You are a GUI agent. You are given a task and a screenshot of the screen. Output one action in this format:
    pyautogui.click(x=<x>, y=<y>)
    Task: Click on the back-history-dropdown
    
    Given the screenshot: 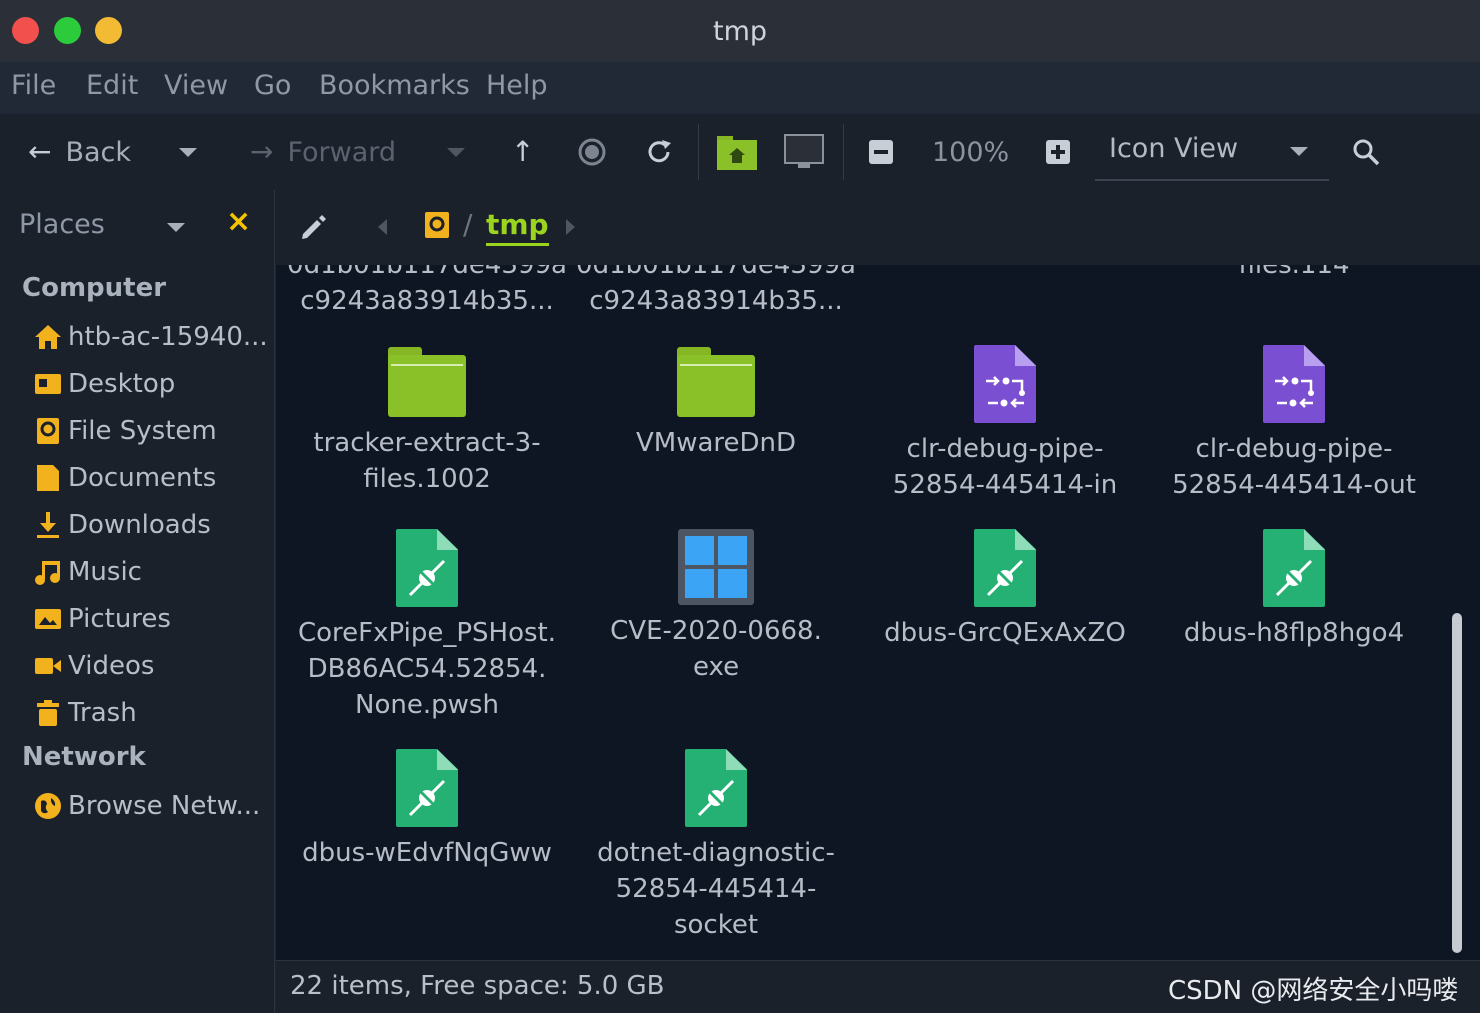 What is the action you would take?
    pyautogui.click(x=188, y=152)
    